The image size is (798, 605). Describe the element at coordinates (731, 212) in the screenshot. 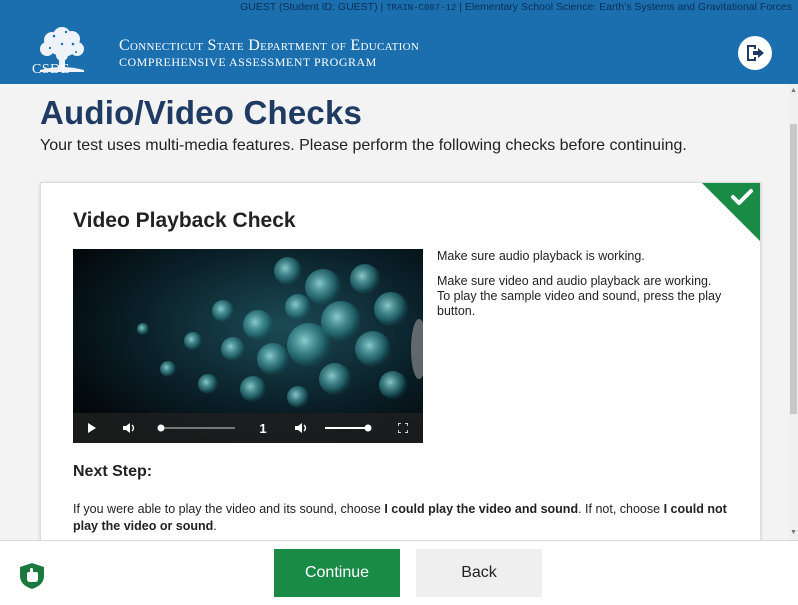

I see `check-complete-icon` at that location.